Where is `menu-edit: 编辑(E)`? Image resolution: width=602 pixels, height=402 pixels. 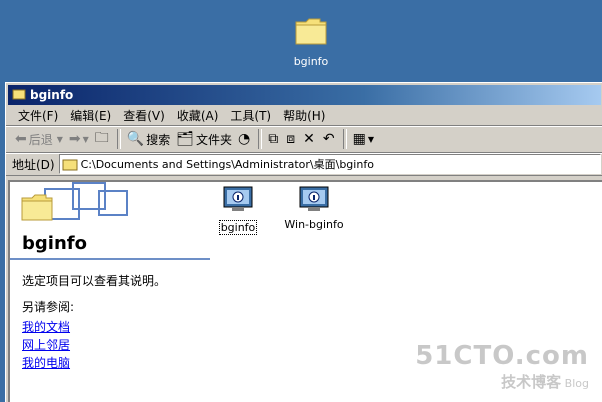
menu-edit: 编辑(E) is located at coordinates (90, 115).